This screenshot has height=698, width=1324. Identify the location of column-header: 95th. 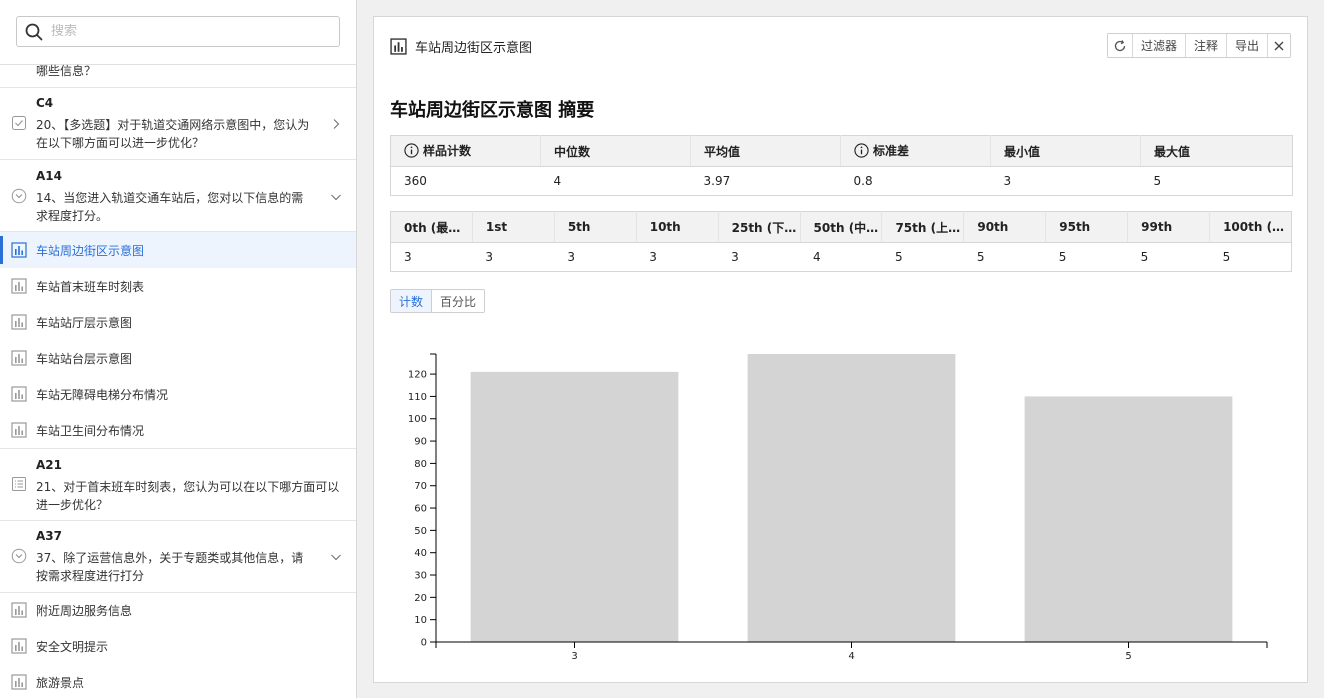
(1087, 227).